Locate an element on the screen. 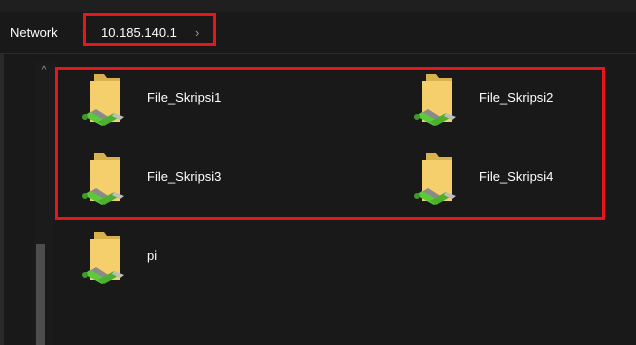 This screenshot has width=636, height=345. title-strip is located at coordinates (318, 6).